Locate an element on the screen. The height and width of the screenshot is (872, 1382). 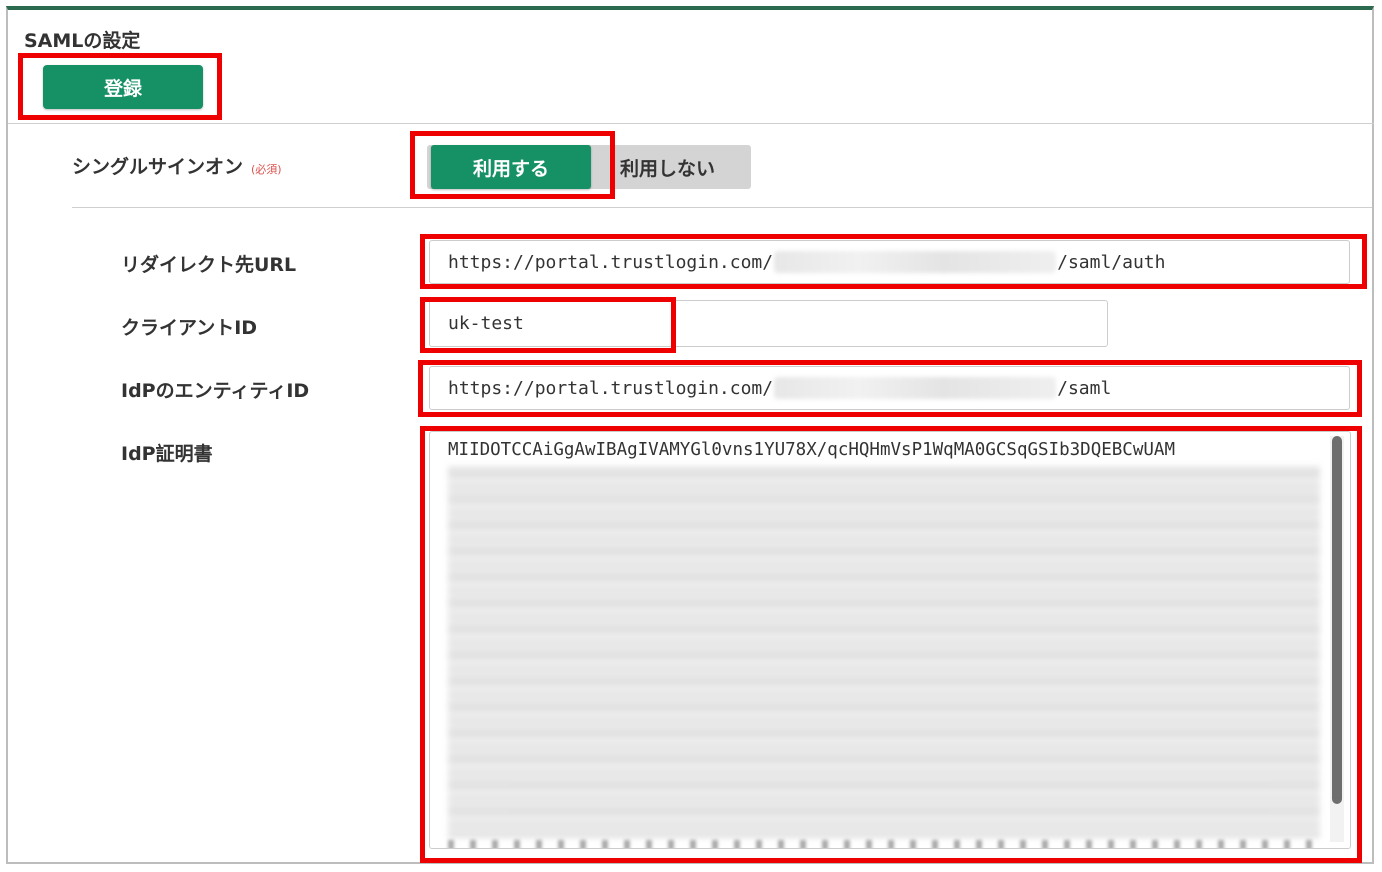
client-id-value: uk-test is located at coordinates (486, 323).